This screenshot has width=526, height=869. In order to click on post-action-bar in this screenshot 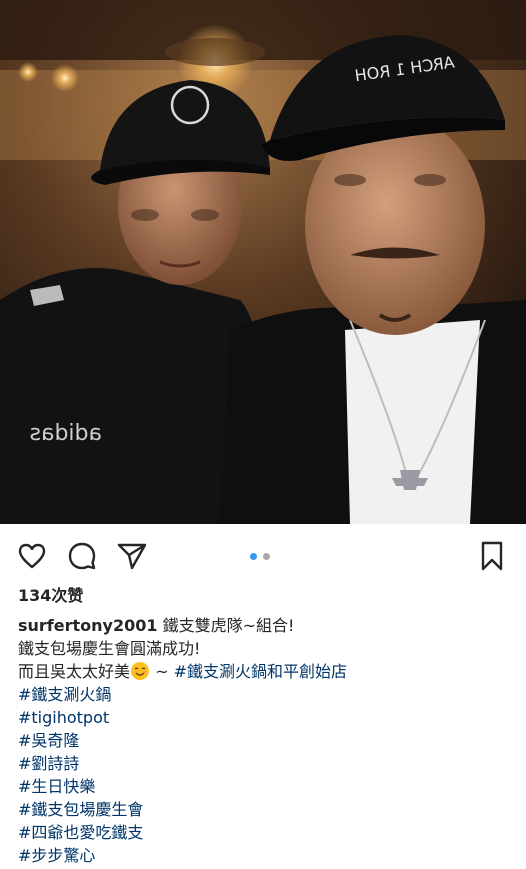, I will do `click(263, 556)`.